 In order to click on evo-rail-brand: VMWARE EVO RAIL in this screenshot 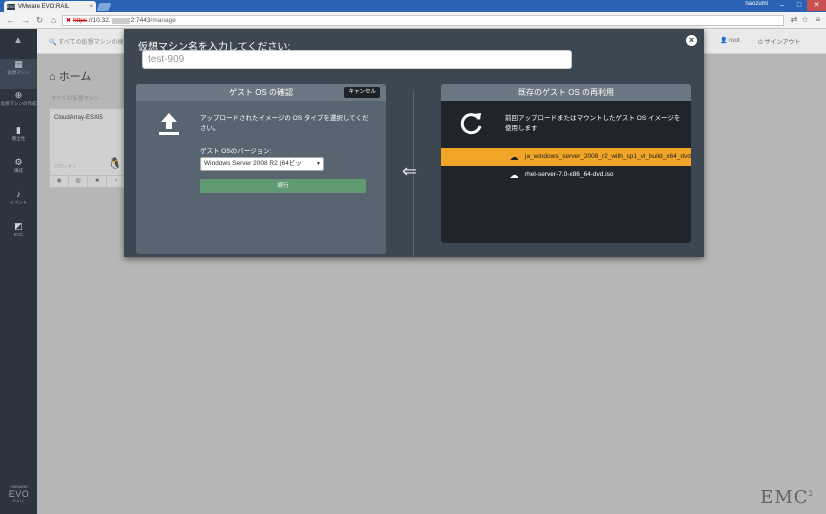, I will do `click(19, 493)`.